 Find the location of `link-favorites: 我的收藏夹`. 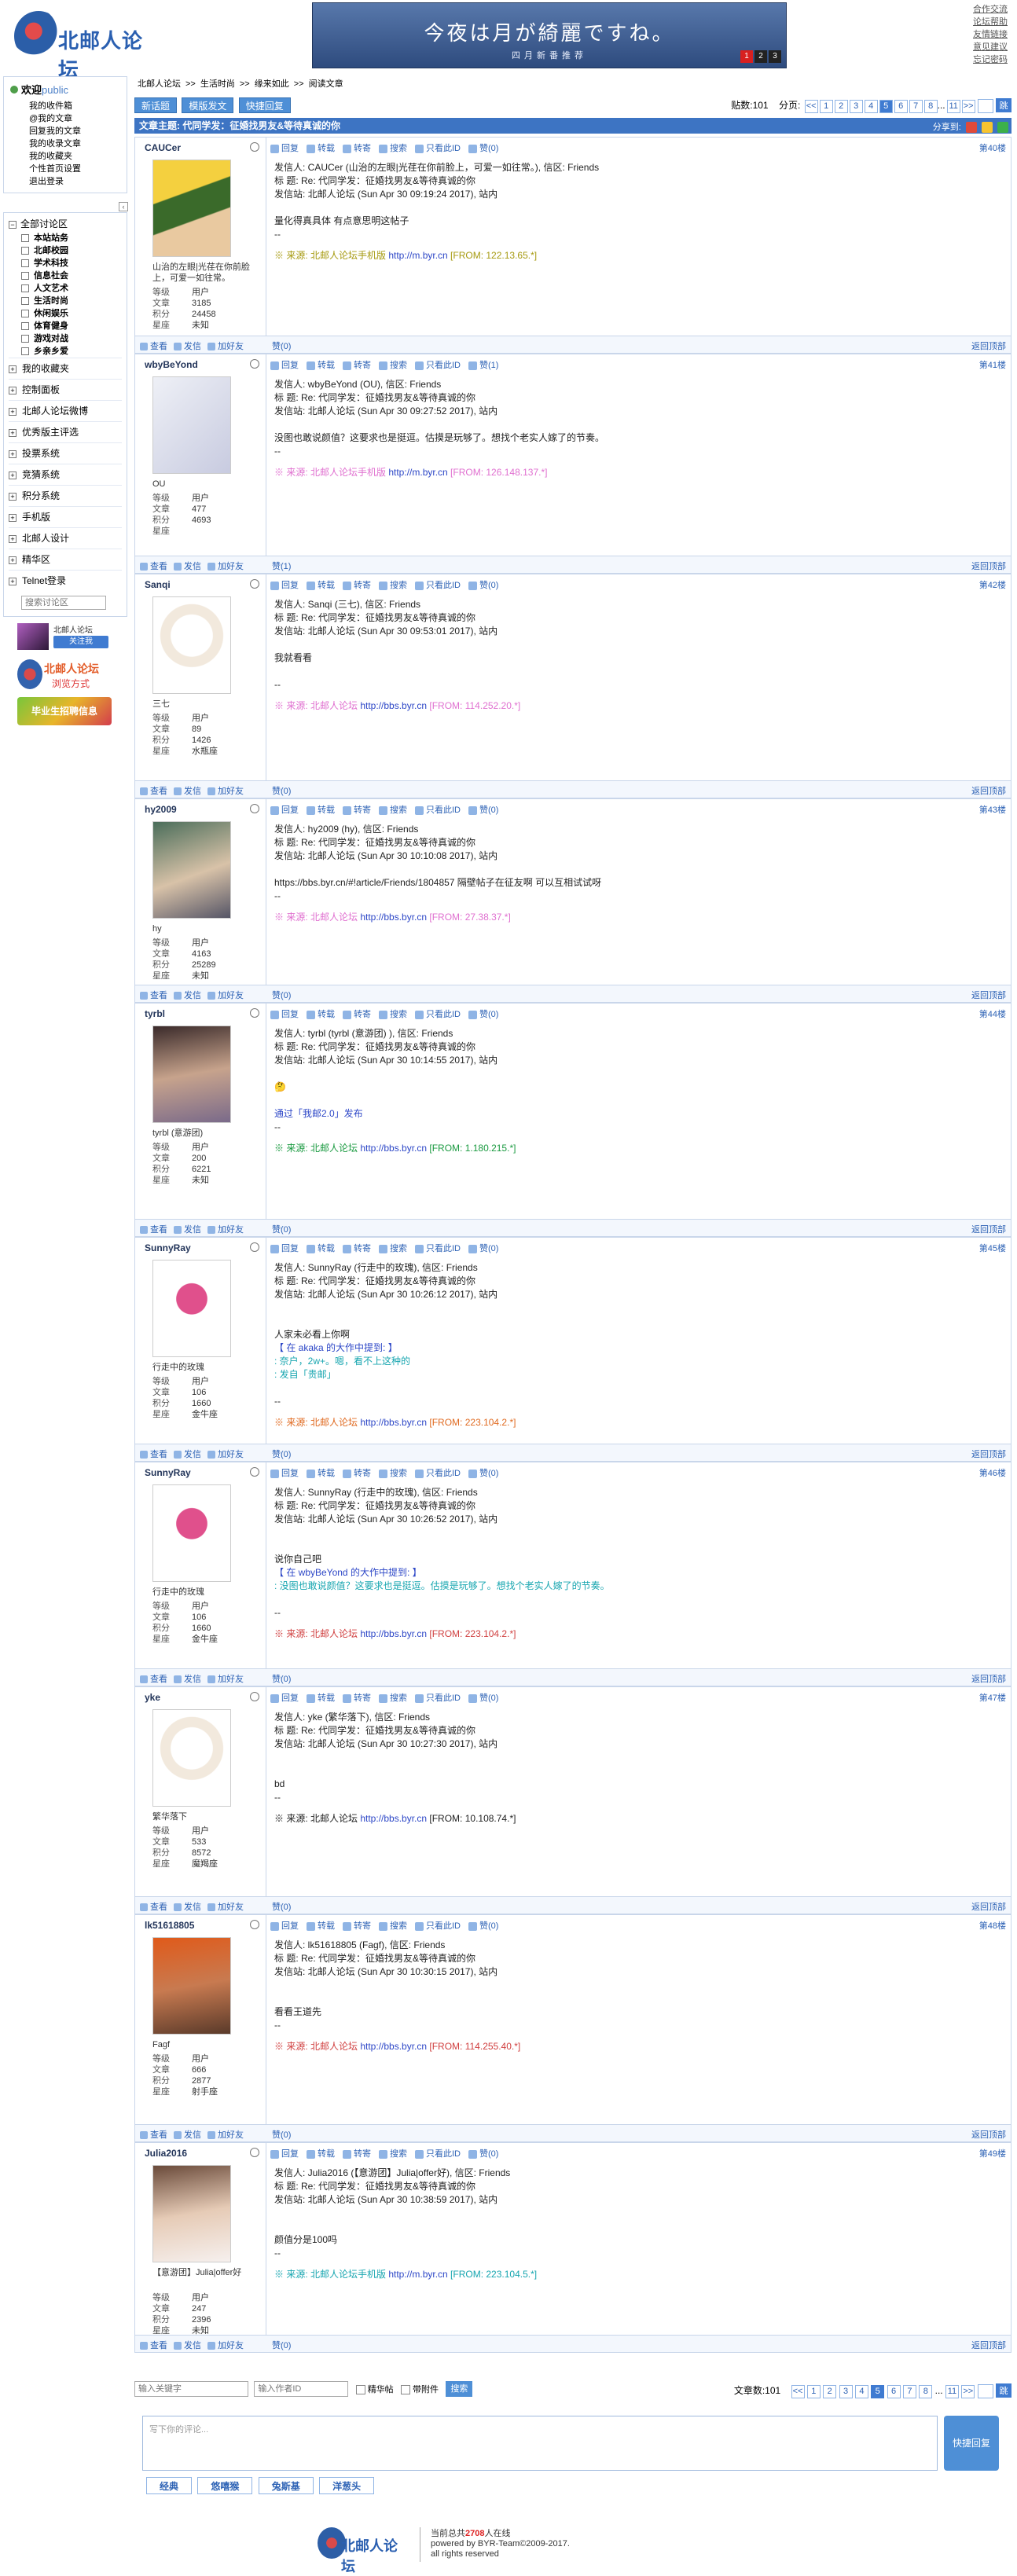

link-favorites: 我的收藏夹 is located at coordinates (65, 156).